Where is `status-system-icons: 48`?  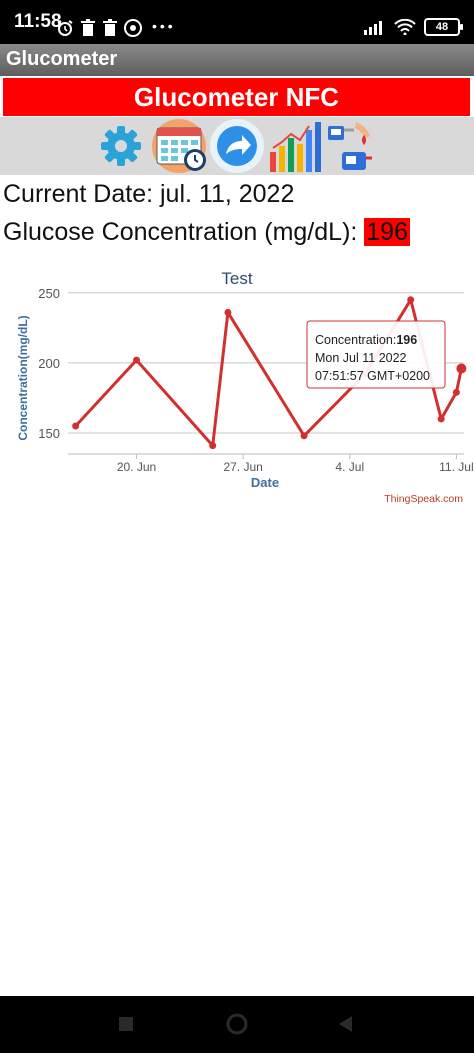 status-system-icons: 48 is located at coordinates (413, 27).